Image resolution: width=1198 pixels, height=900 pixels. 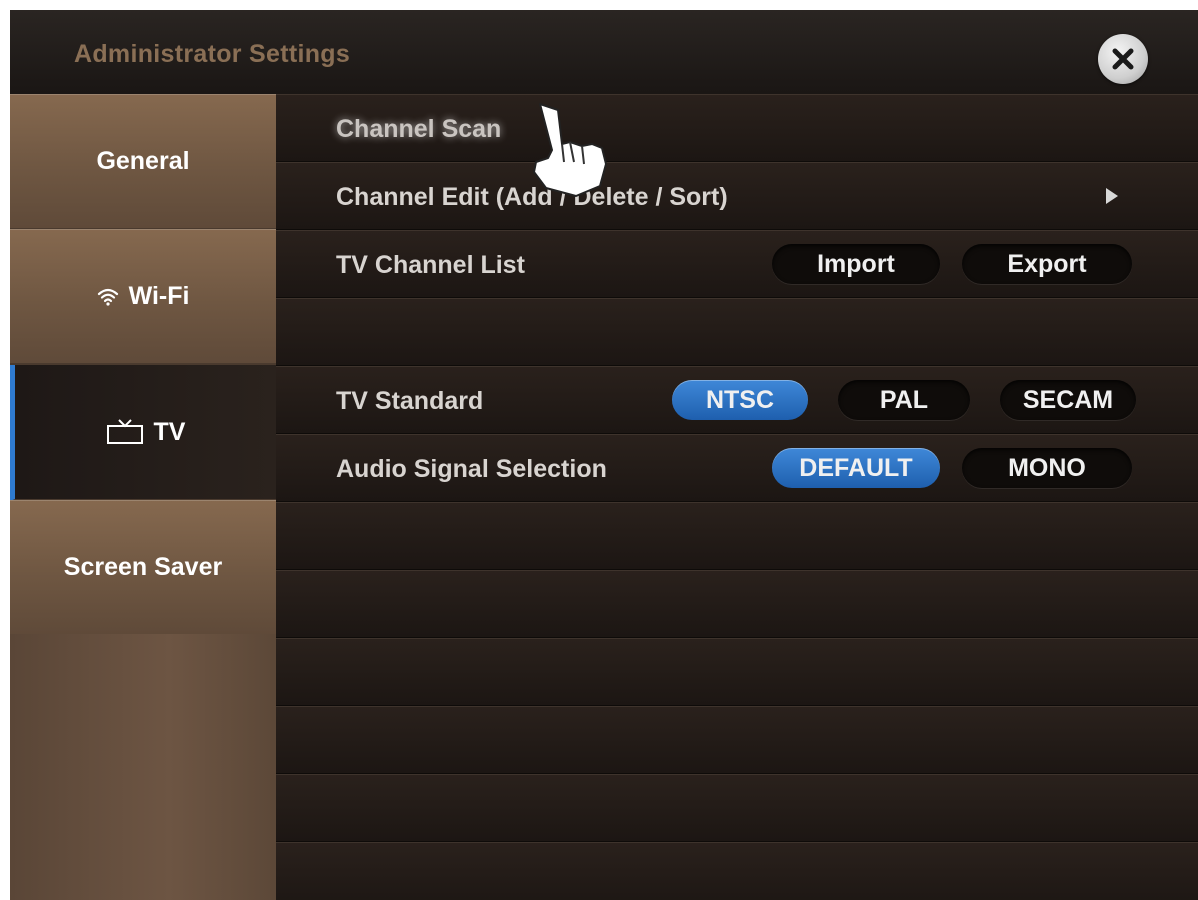 I want to click on tv-icon, so click(x=125, y=432).